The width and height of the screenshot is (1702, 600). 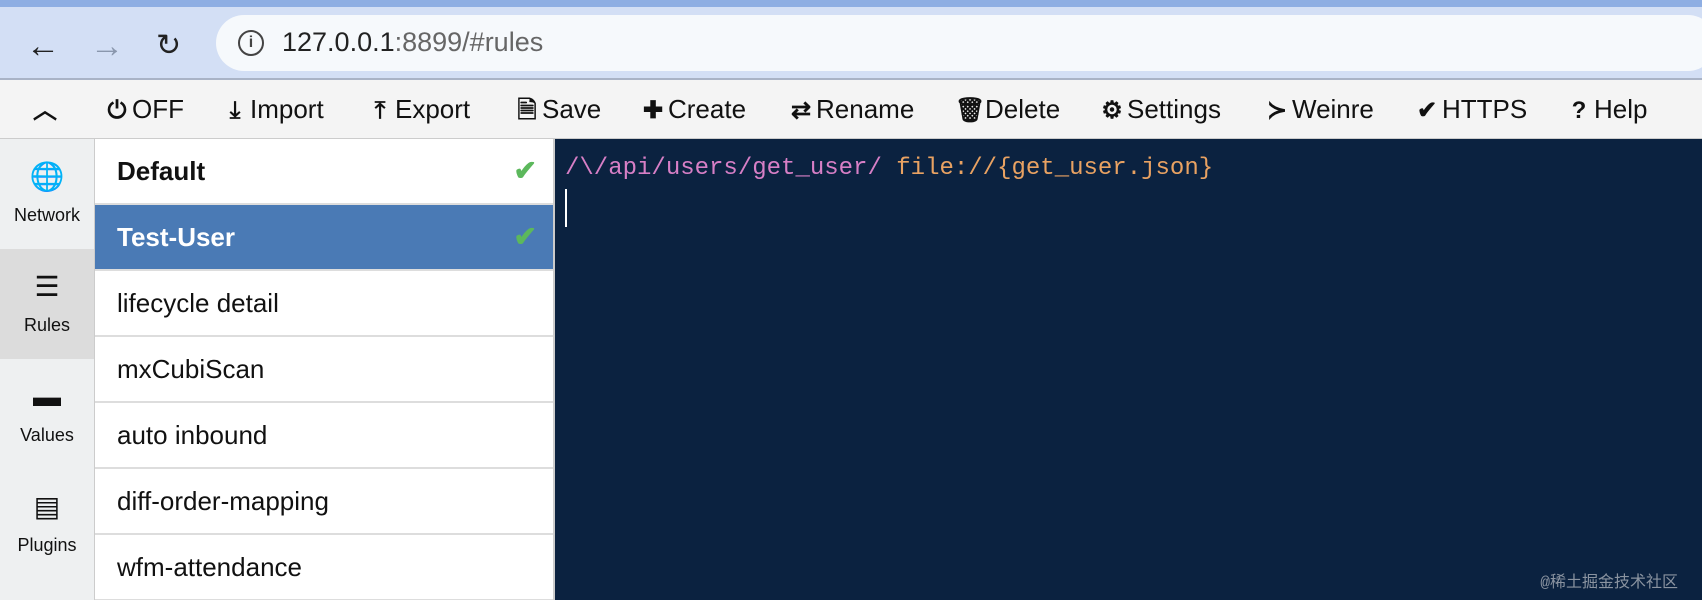 What do you see at coordinates (1277, 110) in the screenshot?
I see `terminal-icon: ≻` at bounding box center [1277, 110].